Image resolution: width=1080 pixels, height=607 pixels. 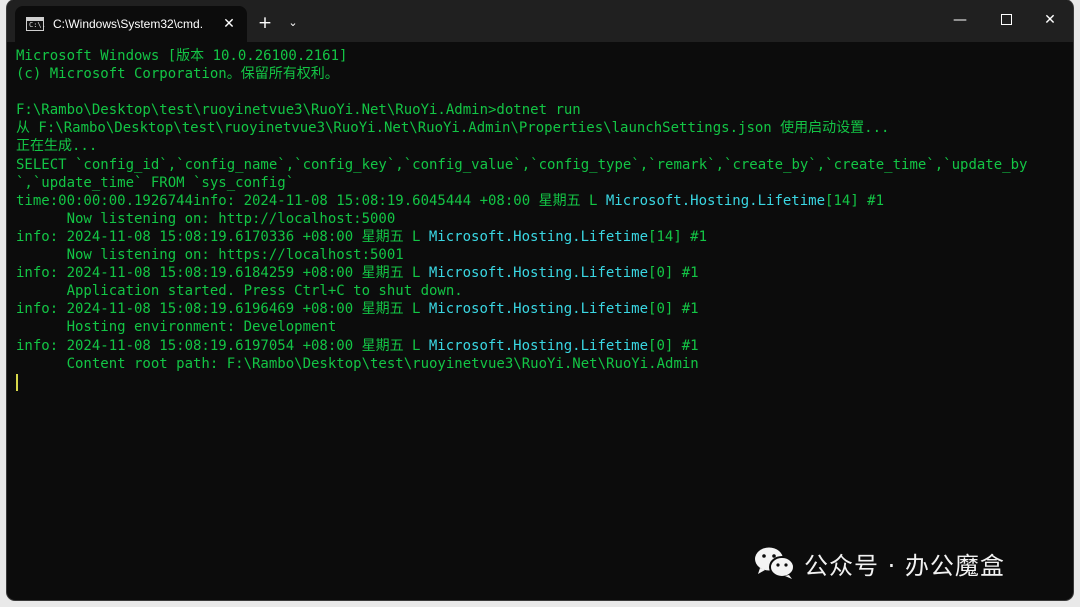 What do you see at coordinates (775, 563) in the screenshot?
I see `wechat-icon` at bounding box center [775, 563].